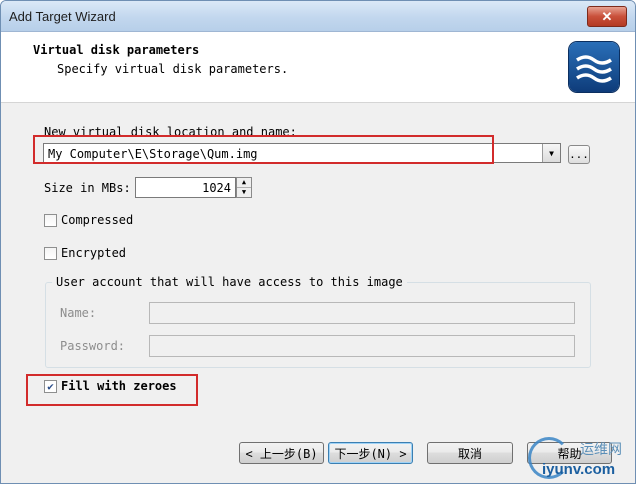 This screenshot has width=637, height=484. Describe the element at coordinates (362, 346) in the screenshot. I see `password-field` at that location.